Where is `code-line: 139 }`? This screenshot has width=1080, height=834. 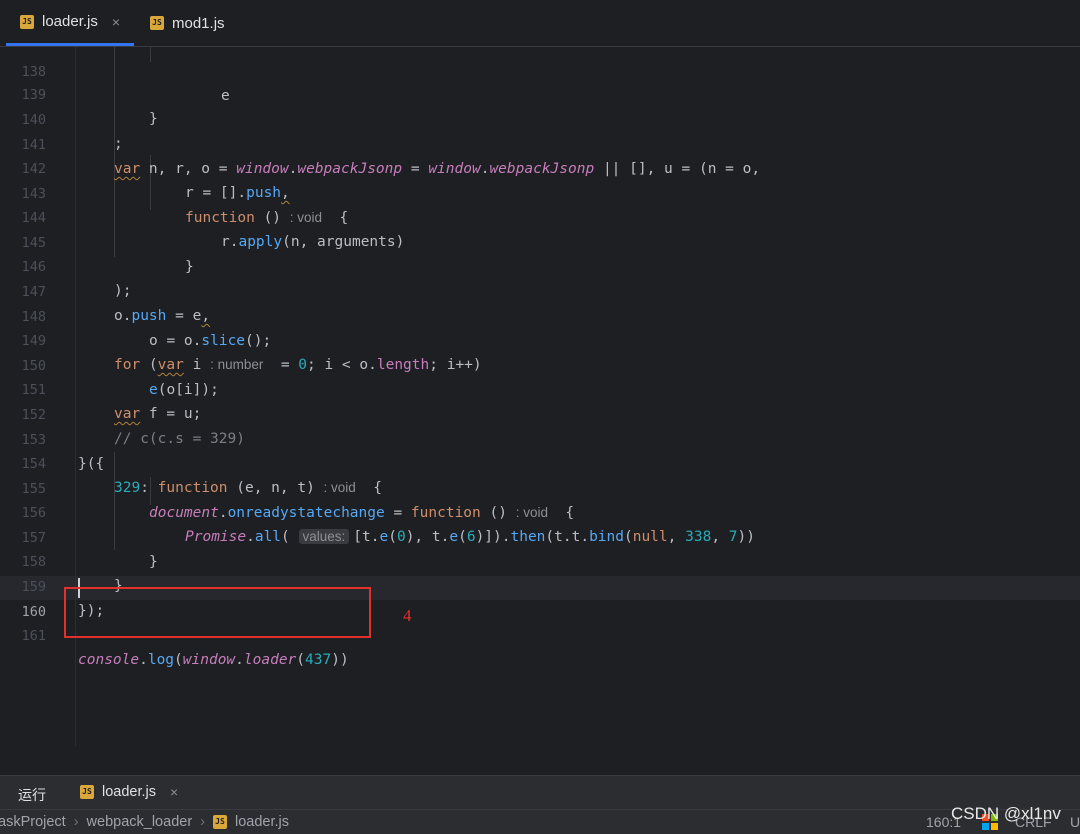
code-line: 139 } is located at coordinates (540, 93).